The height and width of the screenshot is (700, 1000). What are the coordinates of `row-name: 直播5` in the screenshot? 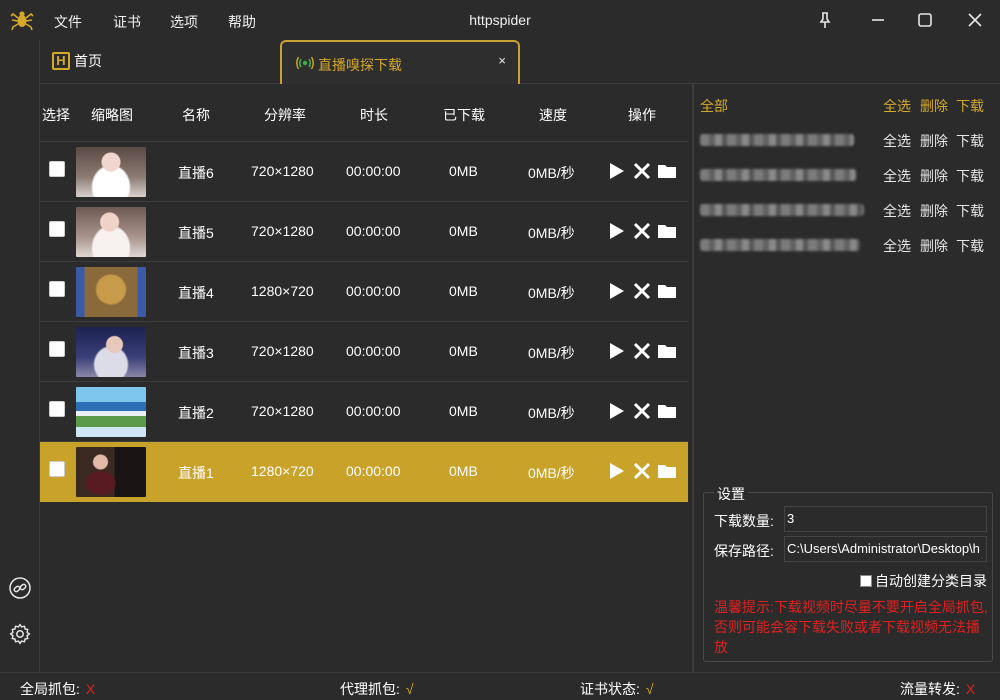 It's located at (196, 233).